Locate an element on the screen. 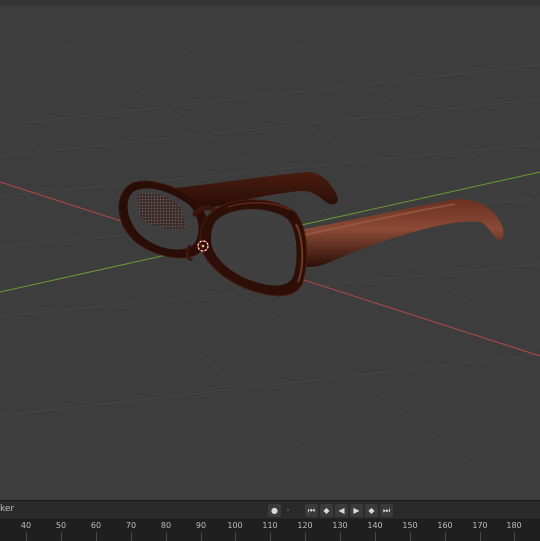 The width and height of the screenshot is (540, 541). record-icon: ● is located at coordinates (274, 510).